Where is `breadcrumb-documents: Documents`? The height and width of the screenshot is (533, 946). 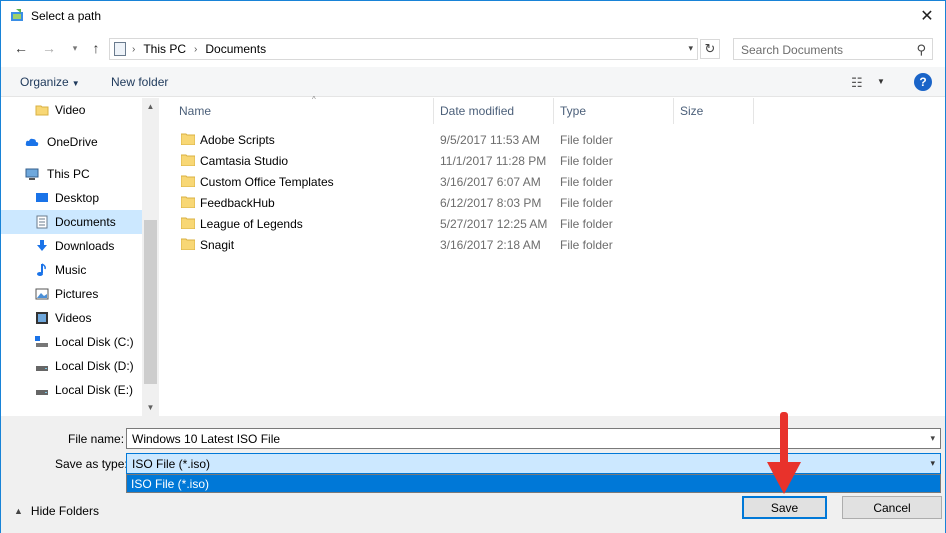 breadcrumb-documents: Documents is located at coordinates (235, 49).